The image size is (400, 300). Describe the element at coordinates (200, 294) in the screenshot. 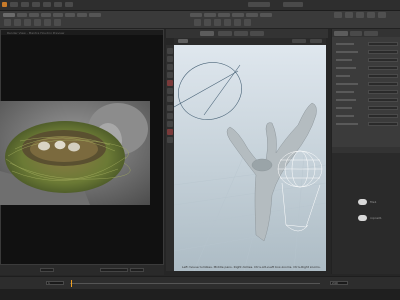

I see `status-bar` at that location.